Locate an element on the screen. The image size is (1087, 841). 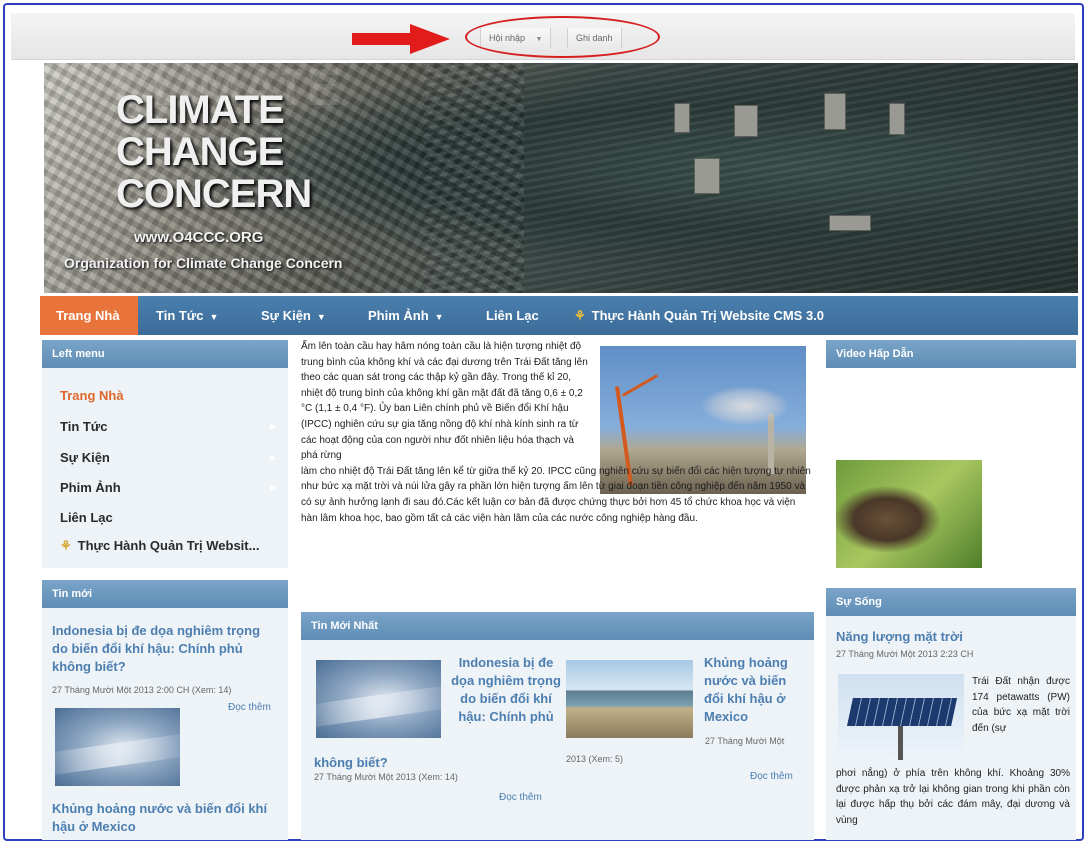
banner-title-line: CLIMATE is located at coordinates (200, 110).